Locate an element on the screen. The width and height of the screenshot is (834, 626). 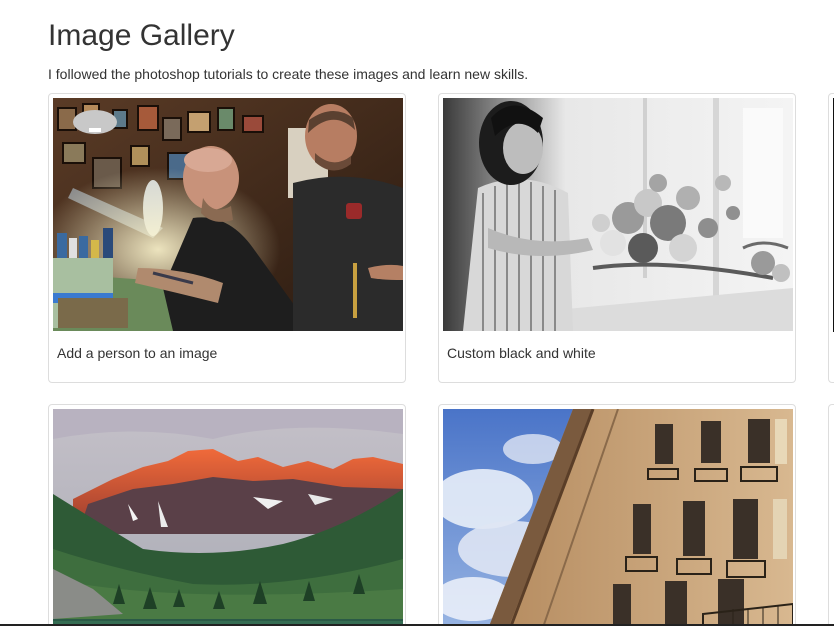
gallery-thumbnail-building is located at coordinates (618, 517).